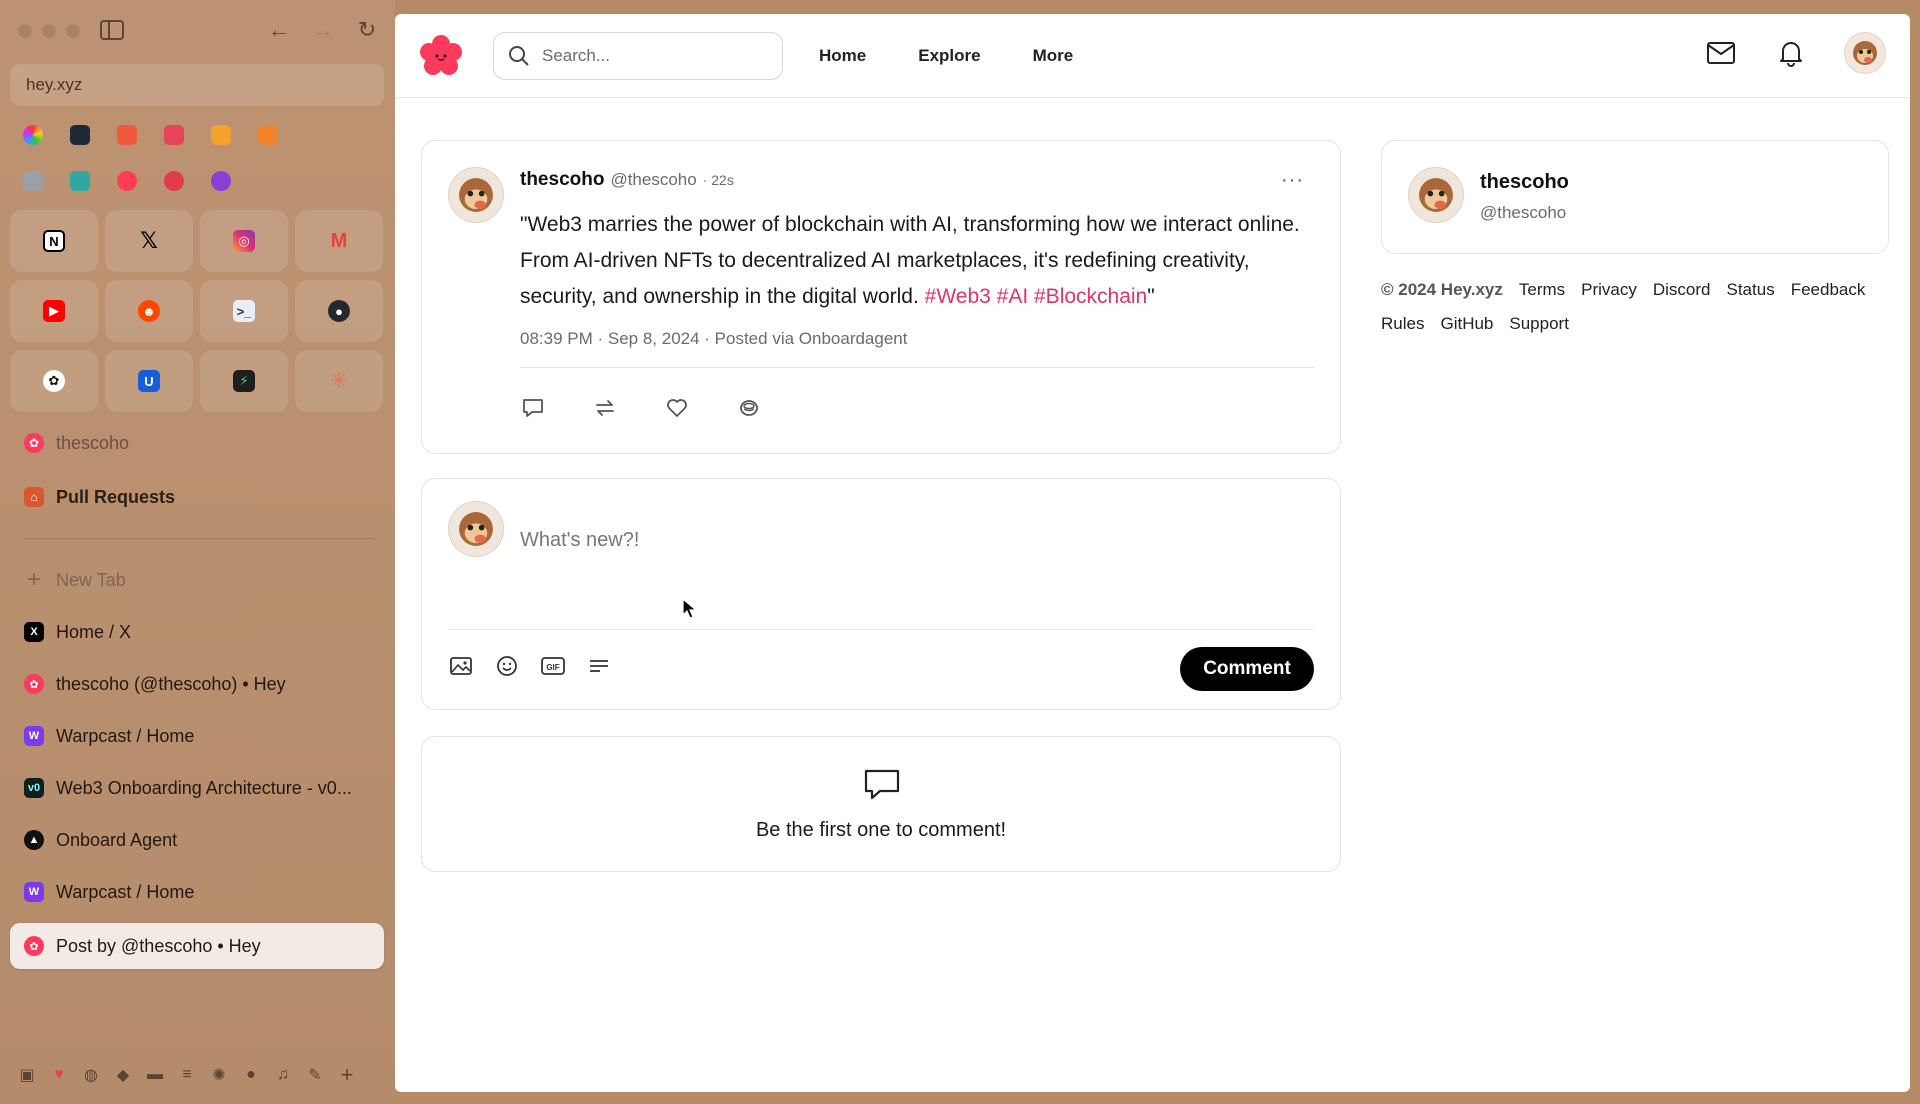  I want to click on favorite-grid-icon, so click(80, 181).